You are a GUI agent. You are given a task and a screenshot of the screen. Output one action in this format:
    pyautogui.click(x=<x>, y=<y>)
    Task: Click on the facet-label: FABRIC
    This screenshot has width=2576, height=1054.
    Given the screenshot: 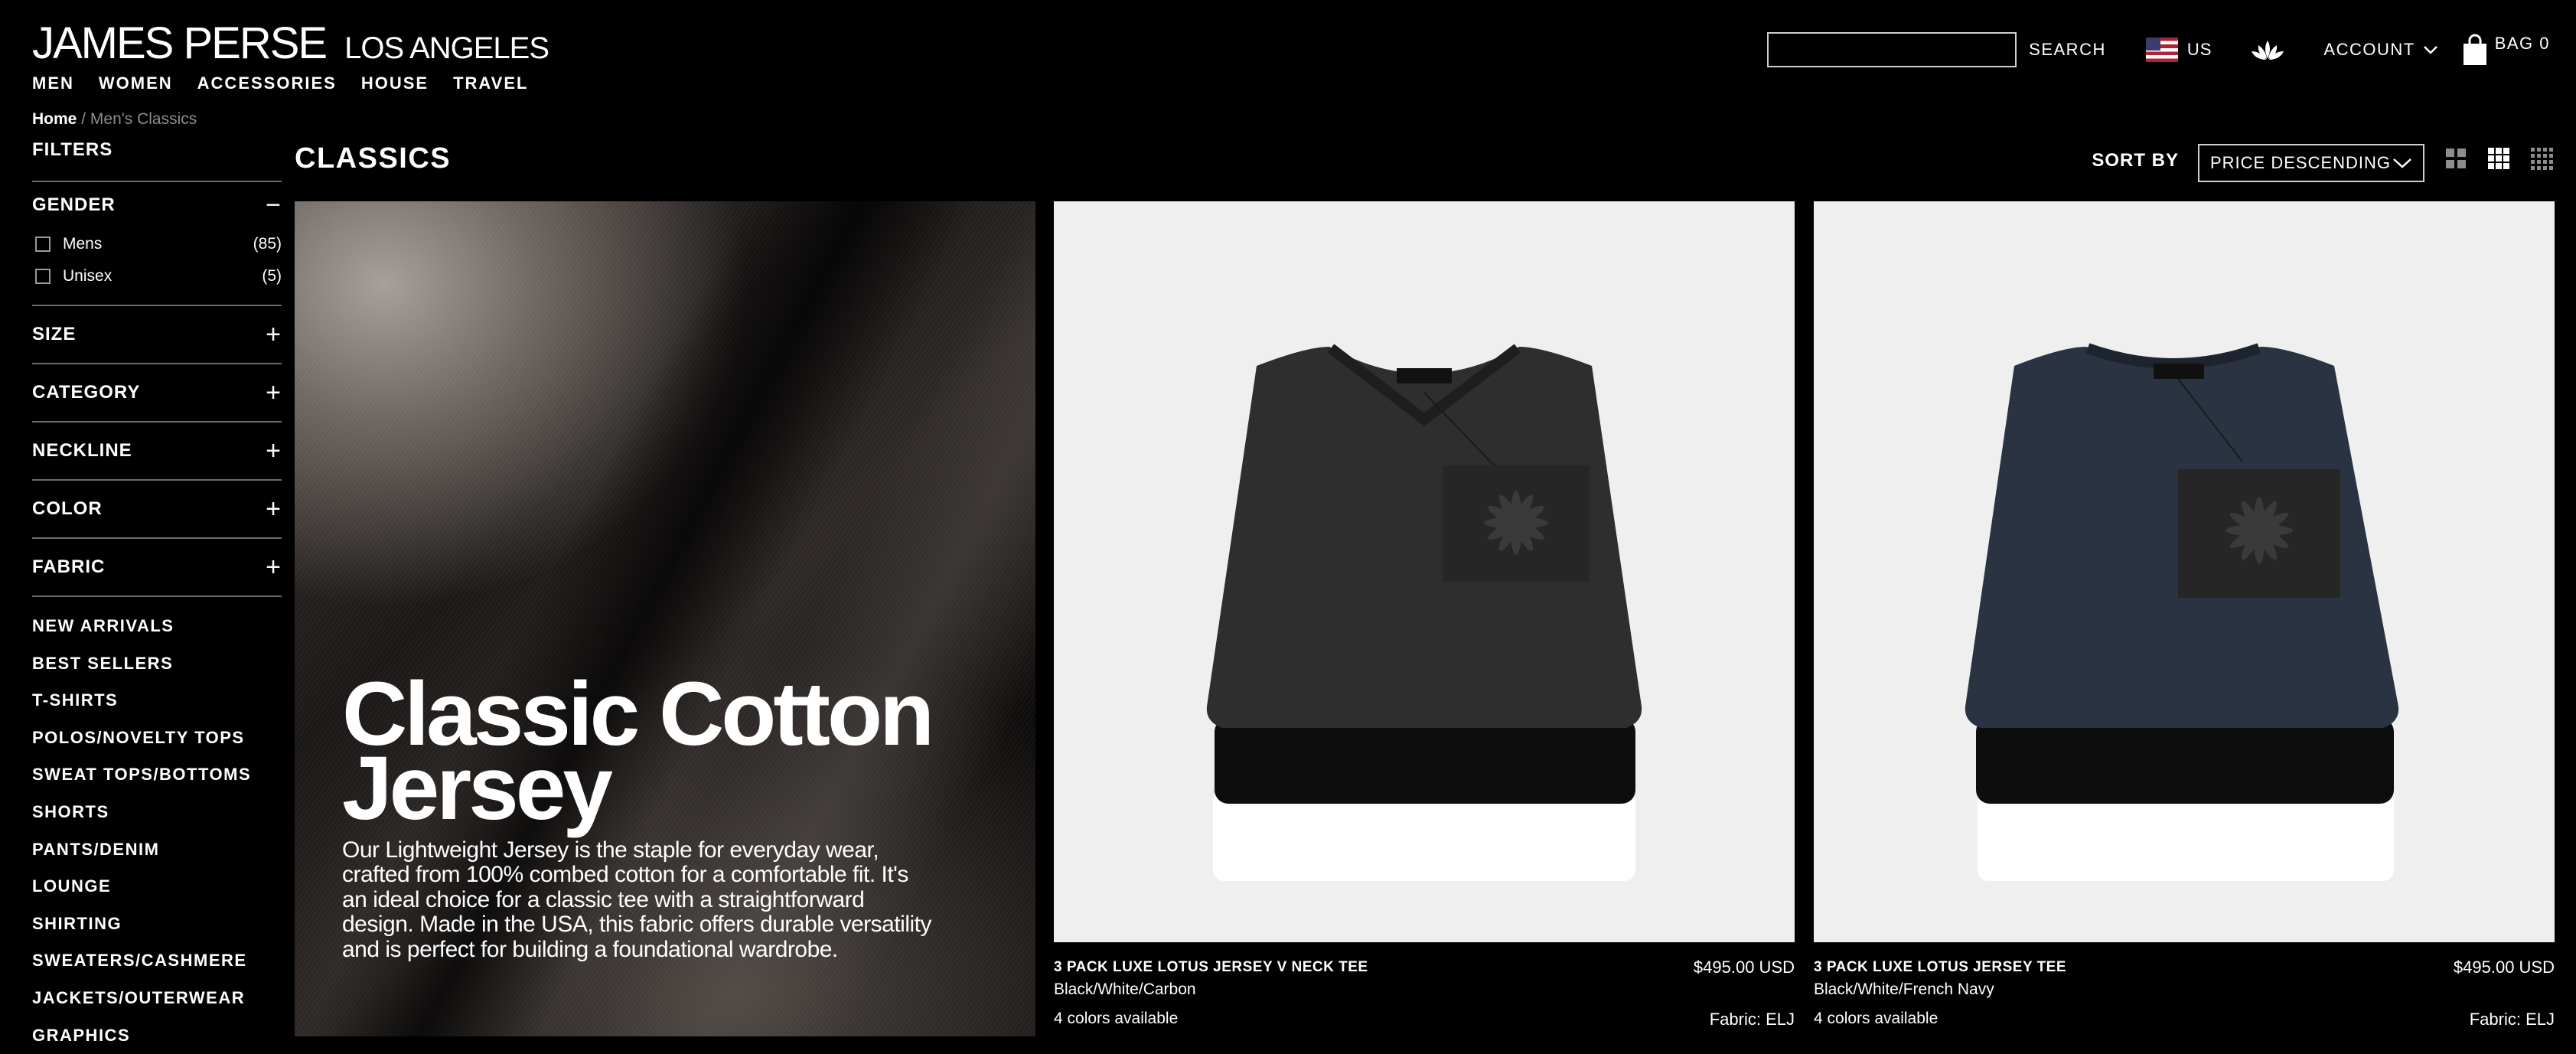 What is the action you would take?
    pyautogui.click(x=69, y=566)
    